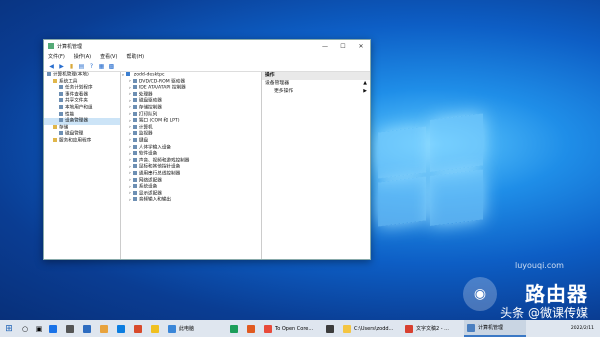  Describe the element at coordinates (191, 187) in the screenshot. I see `device-category: › 系统设备` at that location.